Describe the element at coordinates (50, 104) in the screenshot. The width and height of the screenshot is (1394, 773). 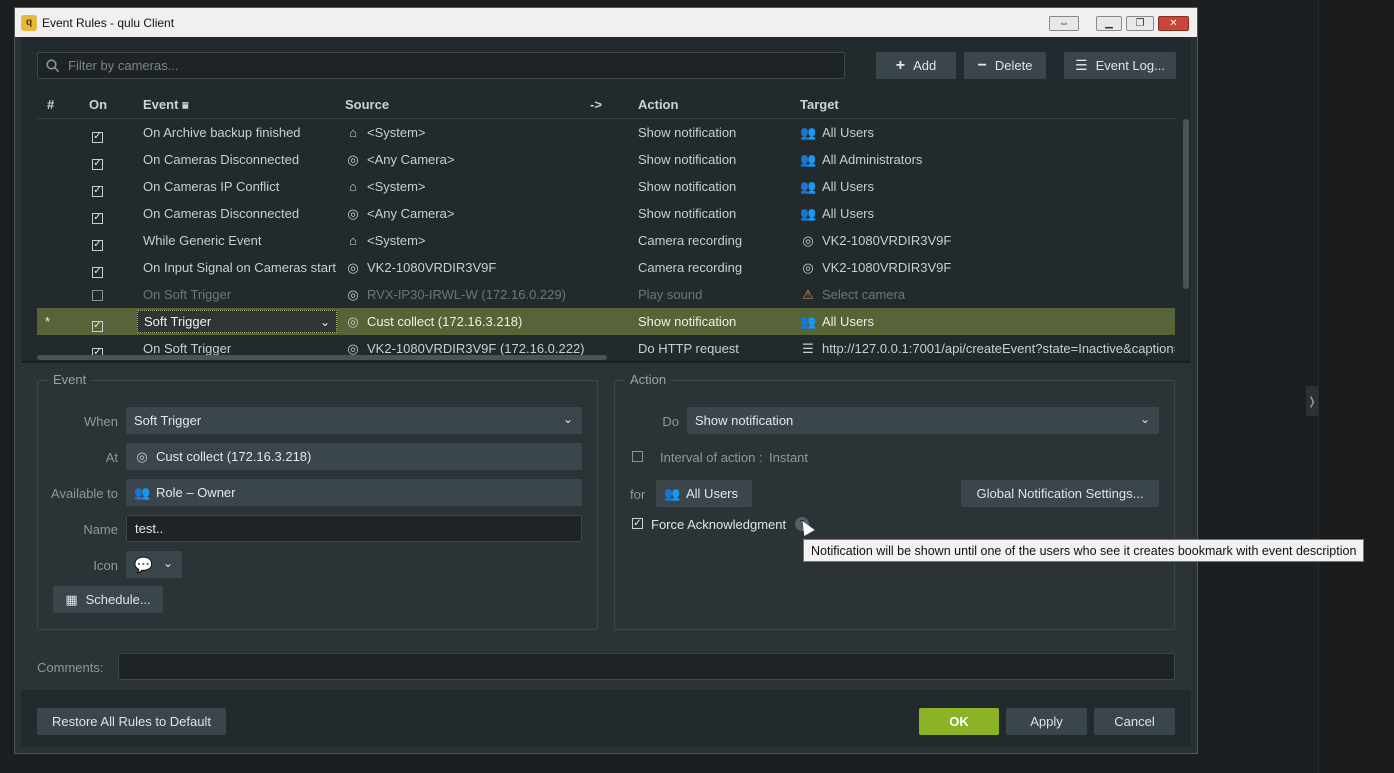
I see `header-index: #` at that location.